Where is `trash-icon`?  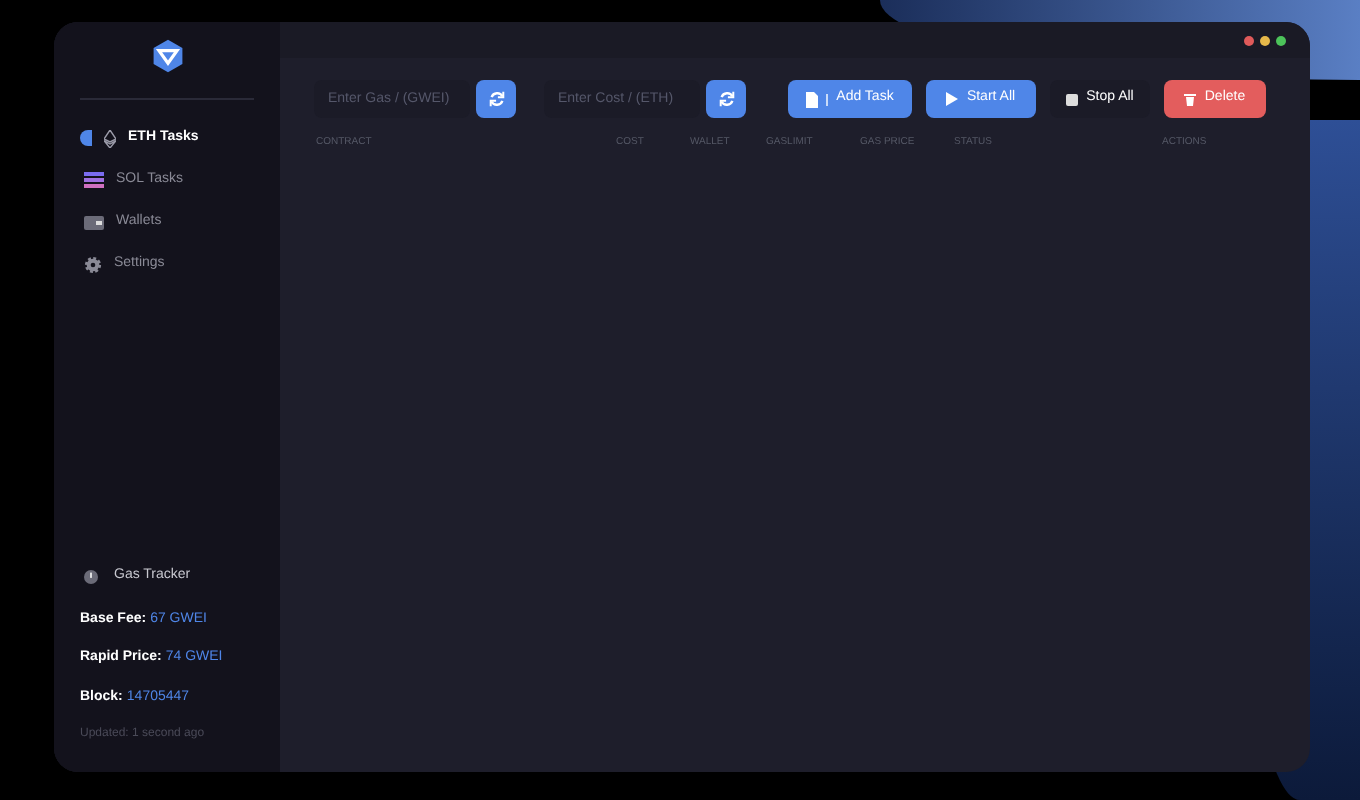
trash-icon is located at coordinates (1190, 99).